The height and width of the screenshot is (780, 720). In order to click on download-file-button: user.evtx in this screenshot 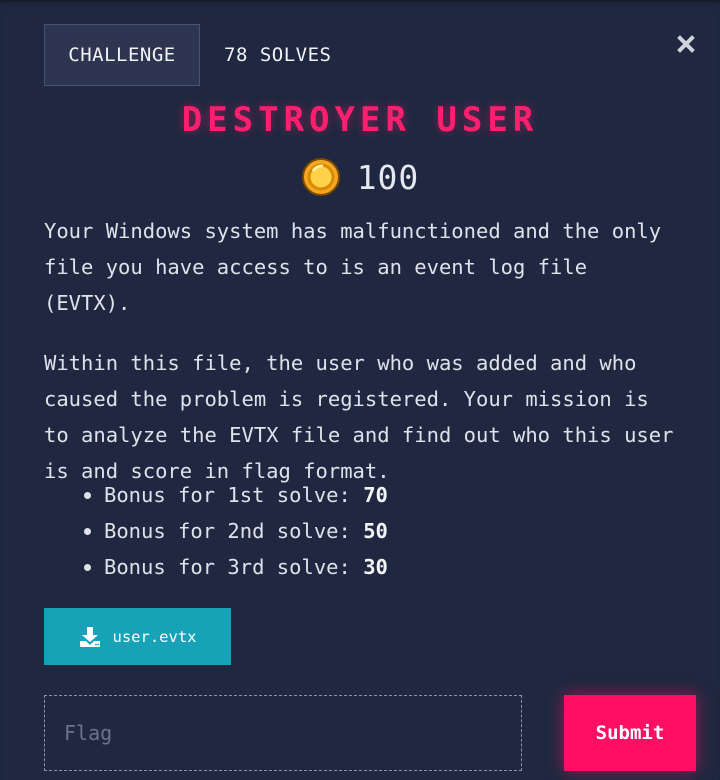, I will do `click(137, 636)`.